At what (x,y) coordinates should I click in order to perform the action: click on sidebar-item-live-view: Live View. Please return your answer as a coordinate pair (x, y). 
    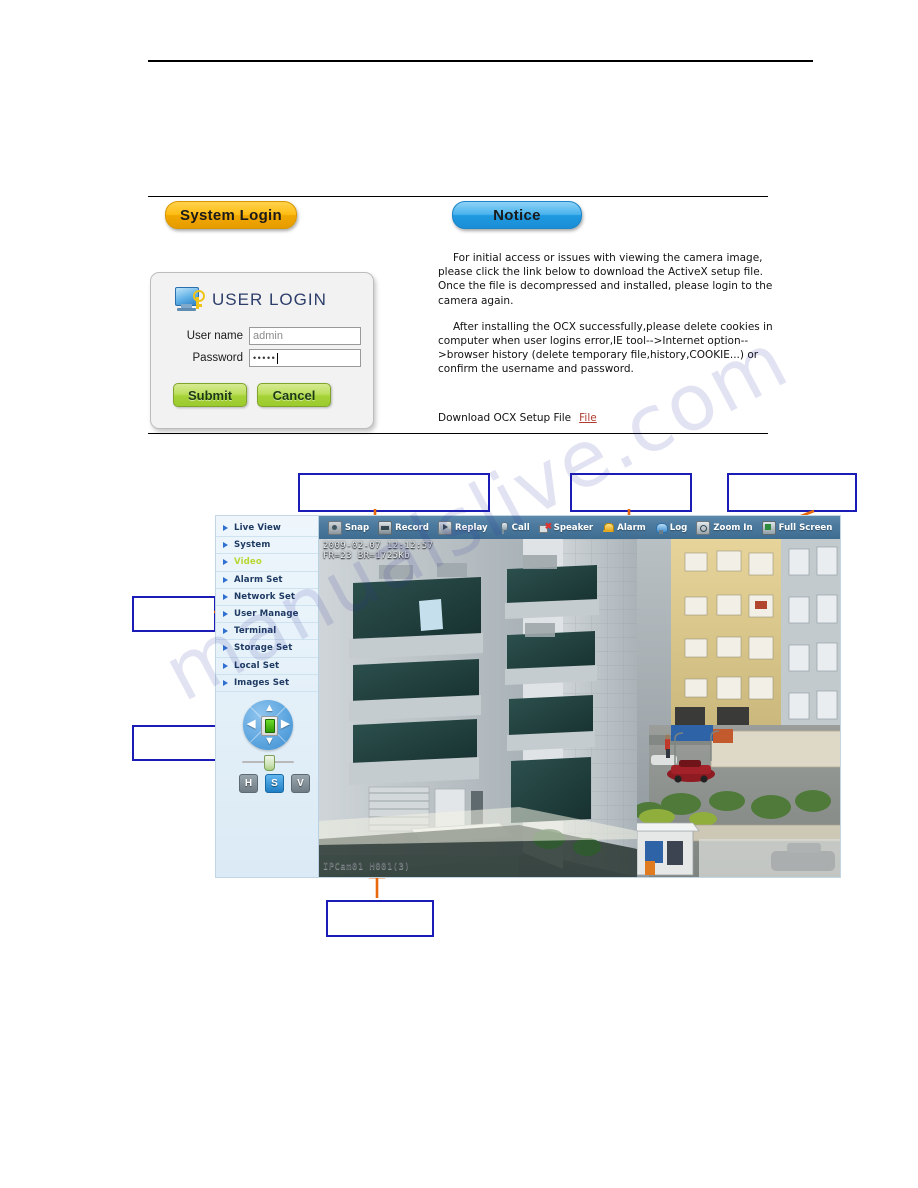
    Looking at the image, I should click on (267, 529).